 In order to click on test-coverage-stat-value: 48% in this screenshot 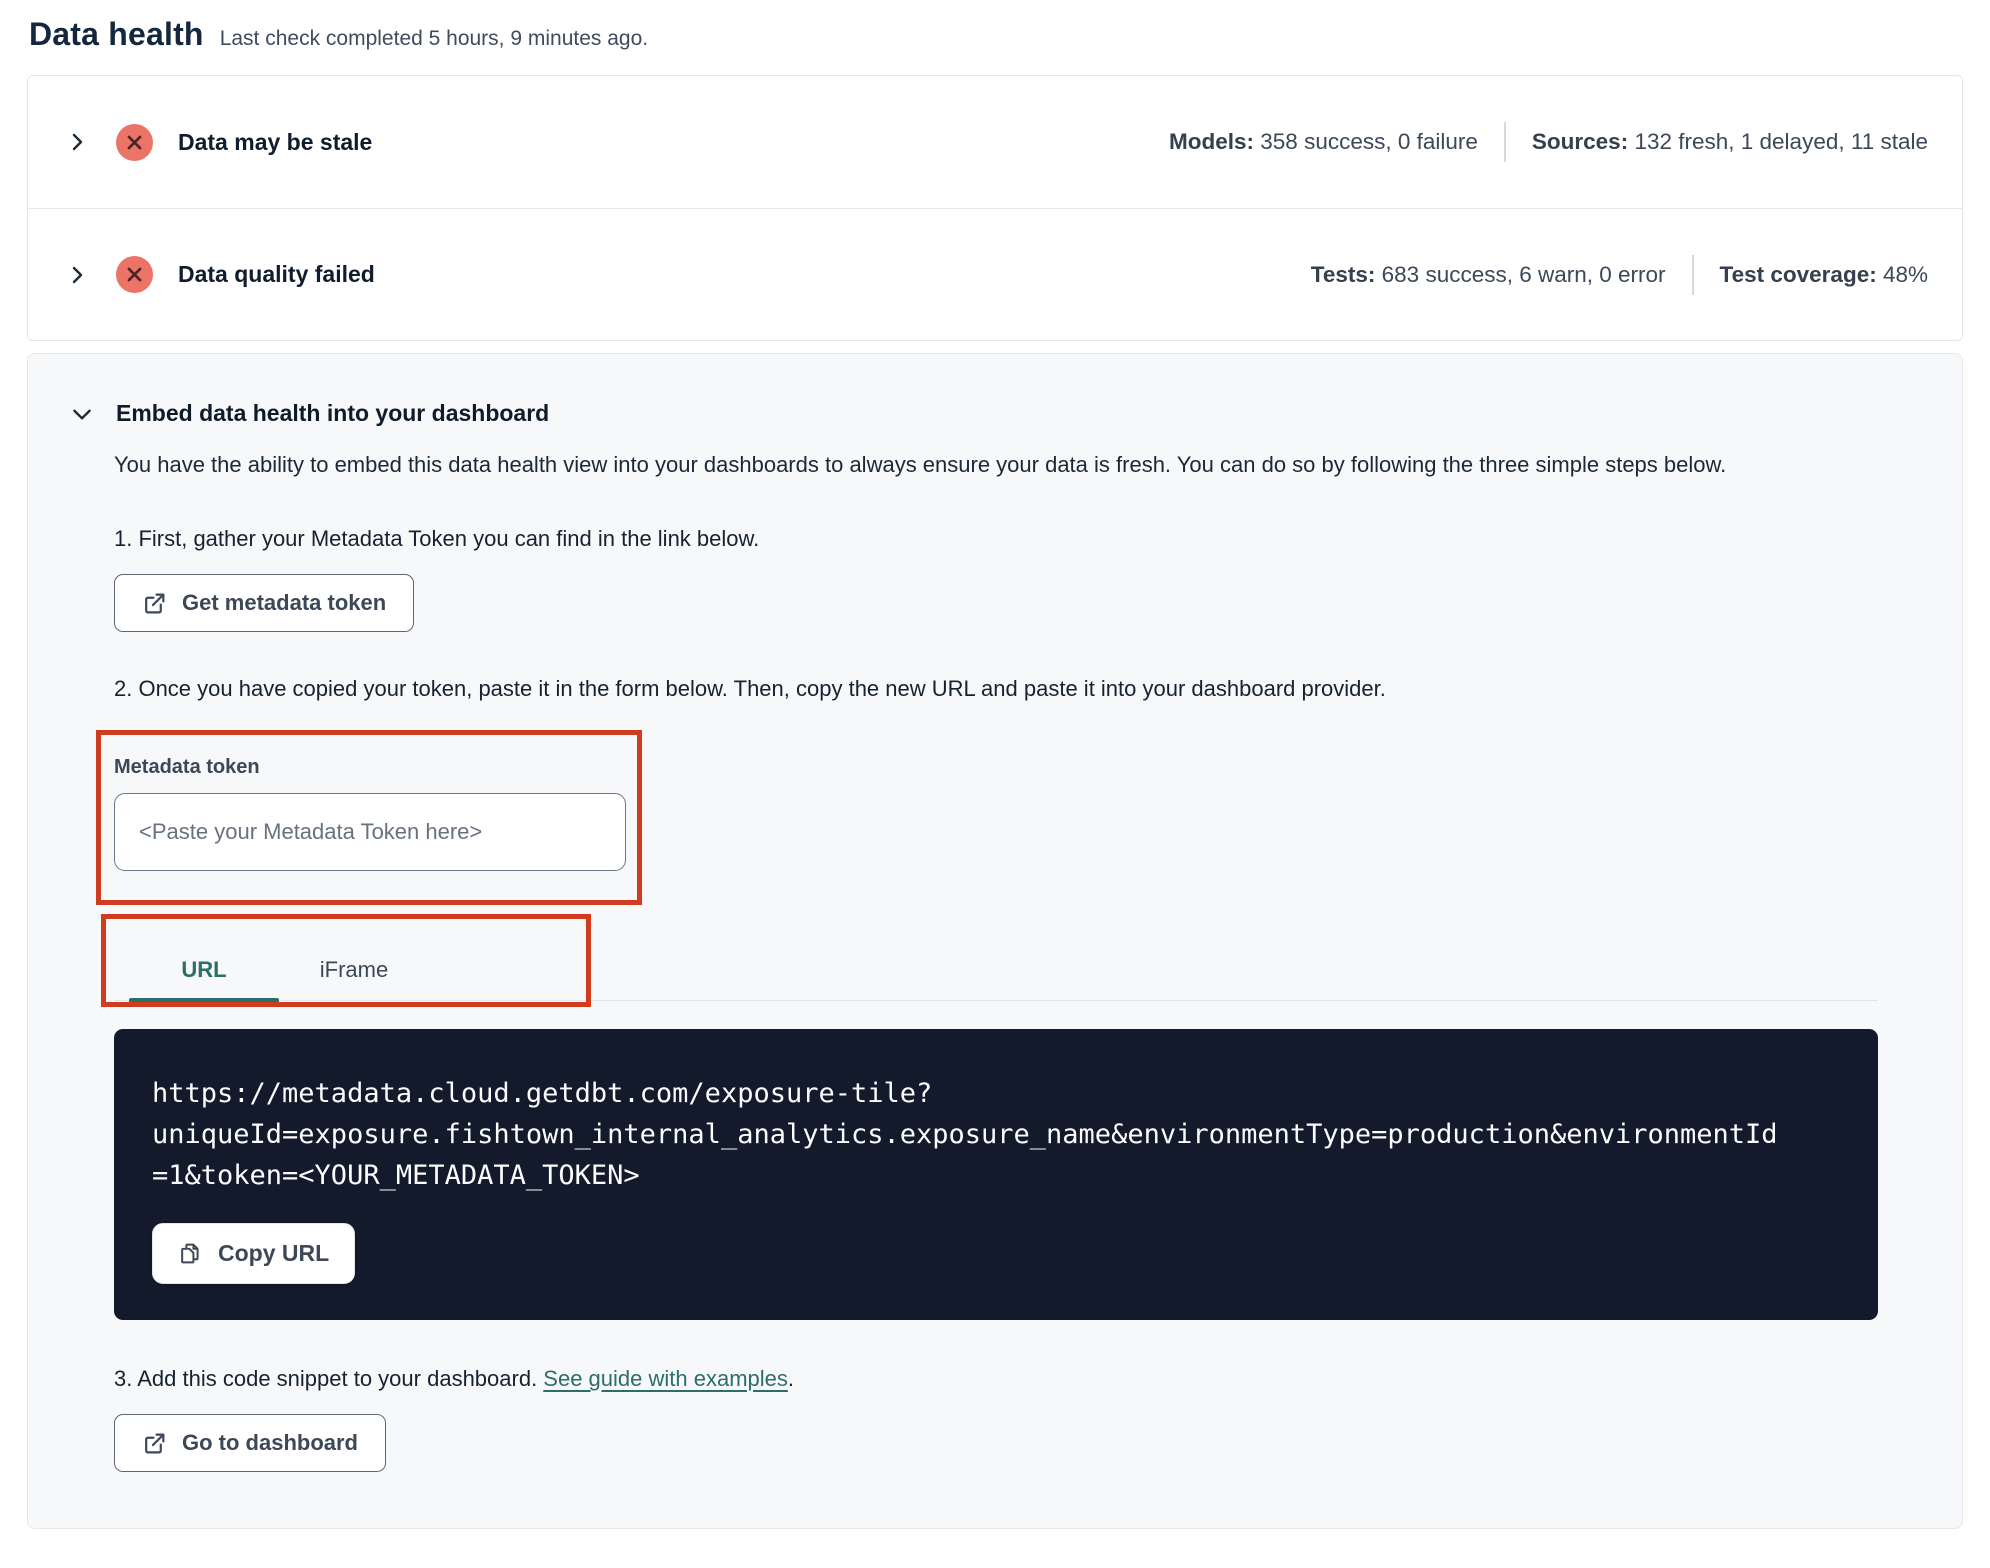, I will do `click(1902, 274)`.